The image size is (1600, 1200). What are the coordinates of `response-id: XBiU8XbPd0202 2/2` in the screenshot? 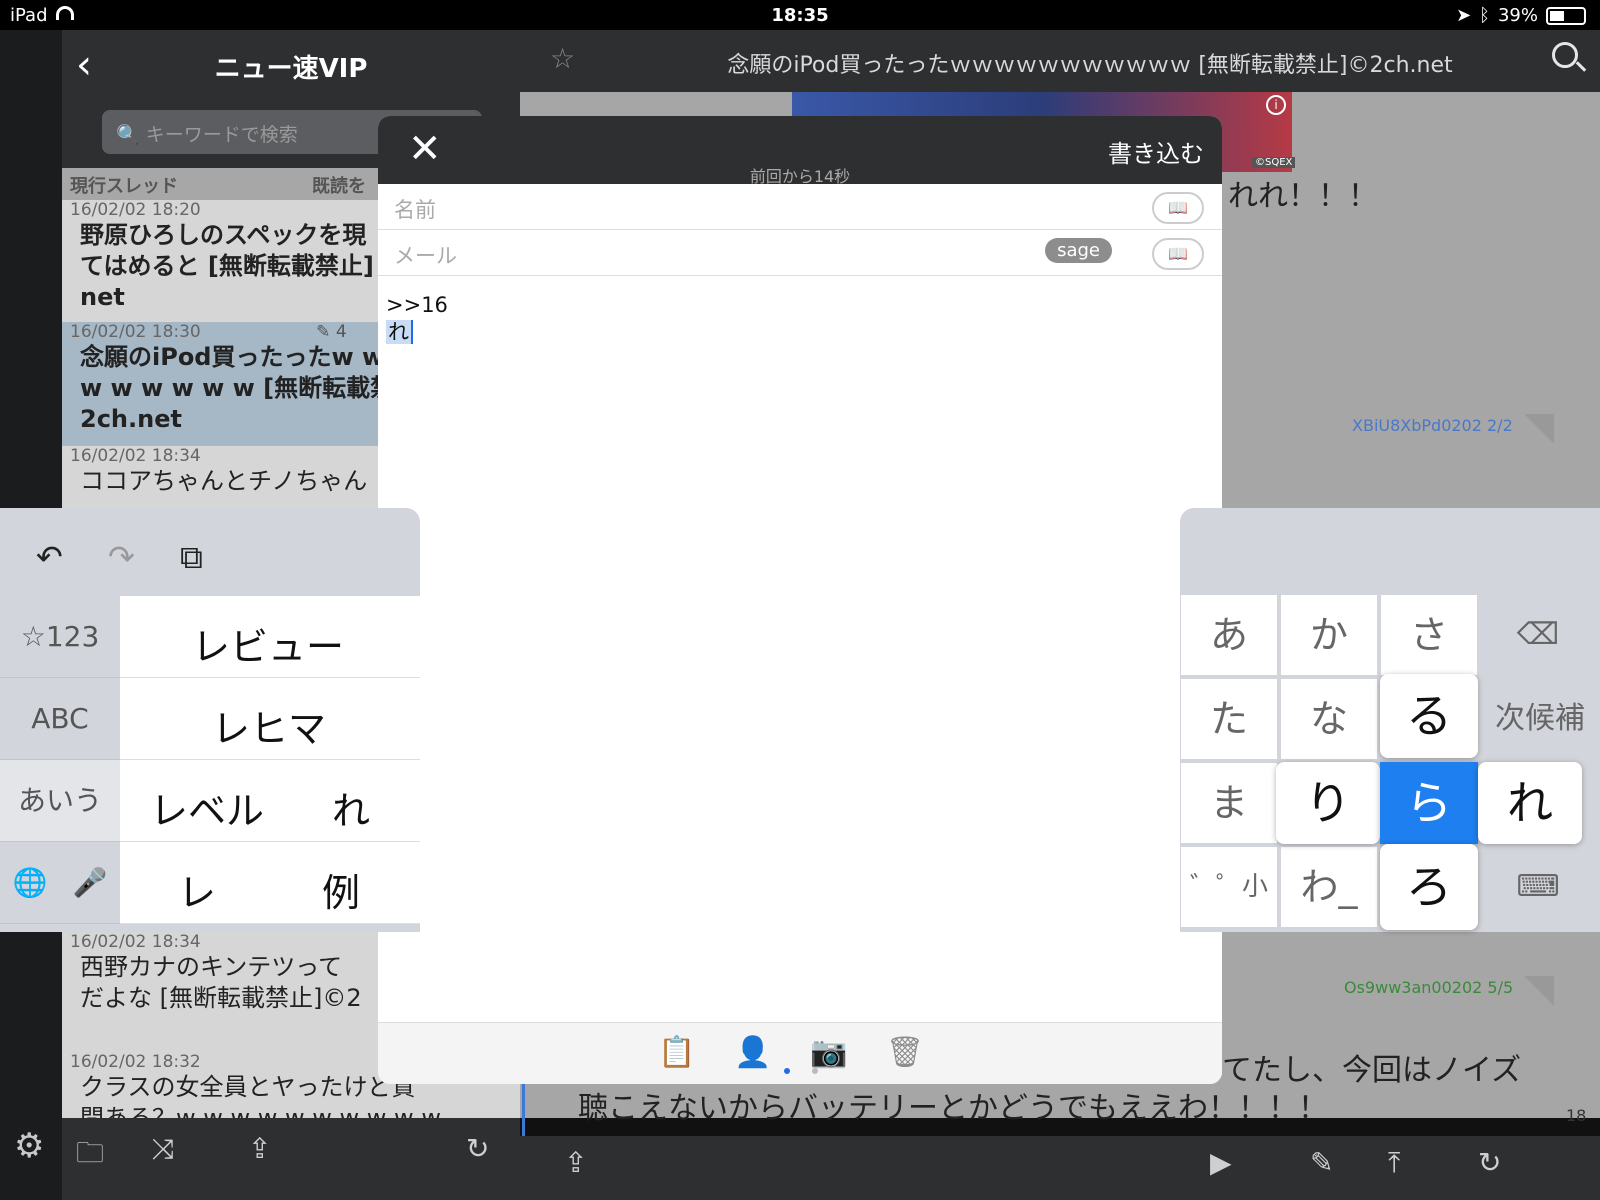 It's located at (1432, 425).